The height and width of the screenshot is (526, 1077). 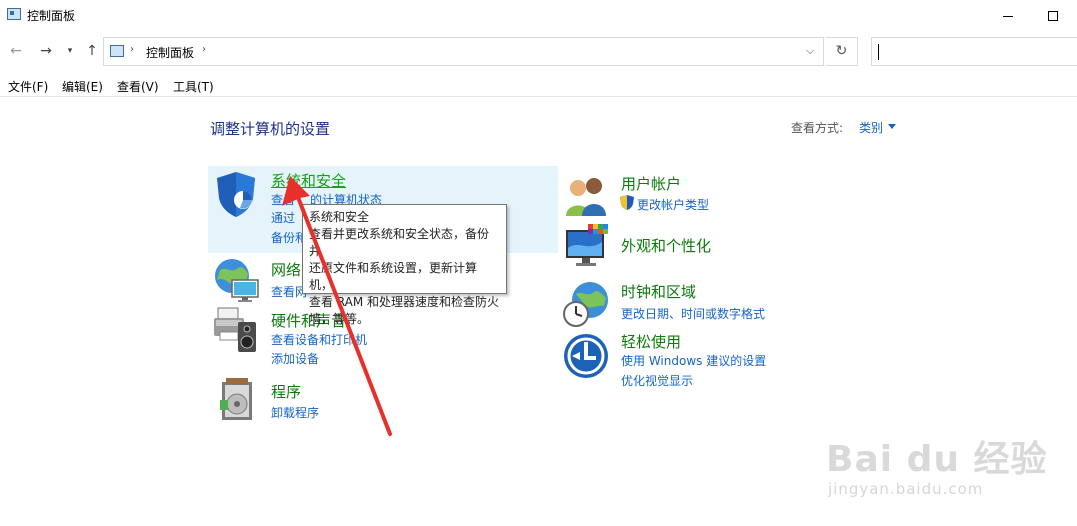 I want to click on link-file-history-part: 通过, so click(x=283, y=217).